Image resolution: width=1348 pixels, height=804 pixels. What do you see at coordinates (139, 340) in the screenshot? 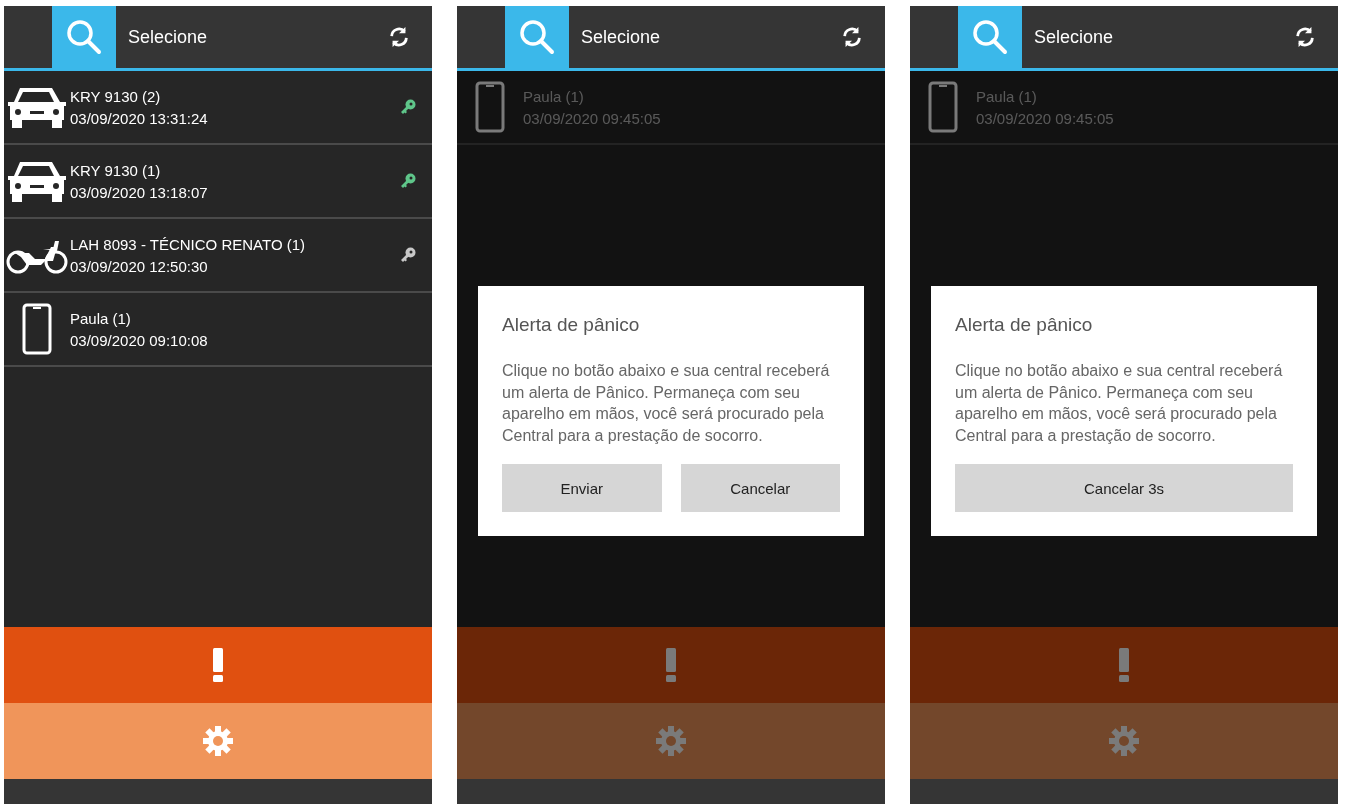
I see `device-timestamp: 03/09/2020 09:10:08` at bounding box center [139, 340].